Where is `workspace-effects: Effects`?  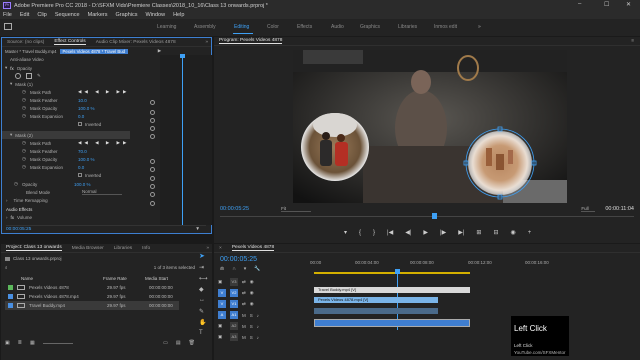
workspace-effects: Effects is located at coordinates (304, 27).